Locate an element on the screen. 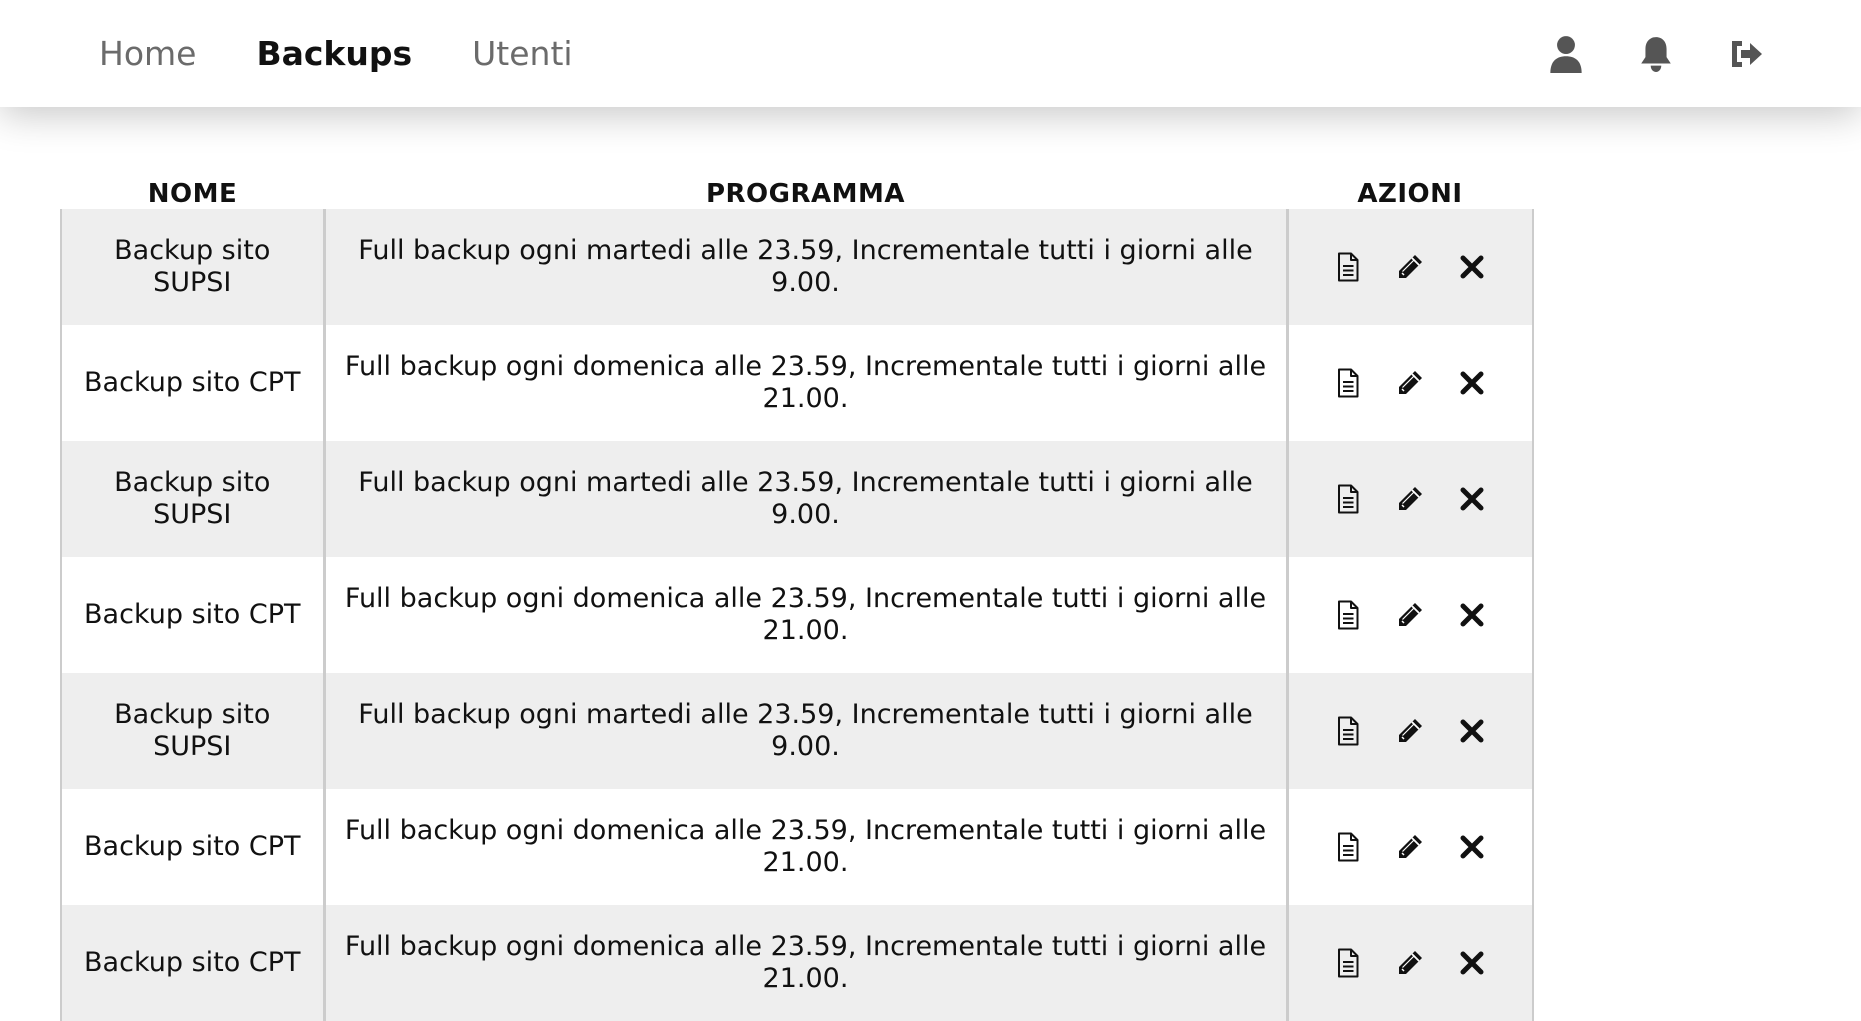 The width and height of the screenshot is (1861, 1021). nav-link-utenti: Utenti is located at coordinates (522, 53).